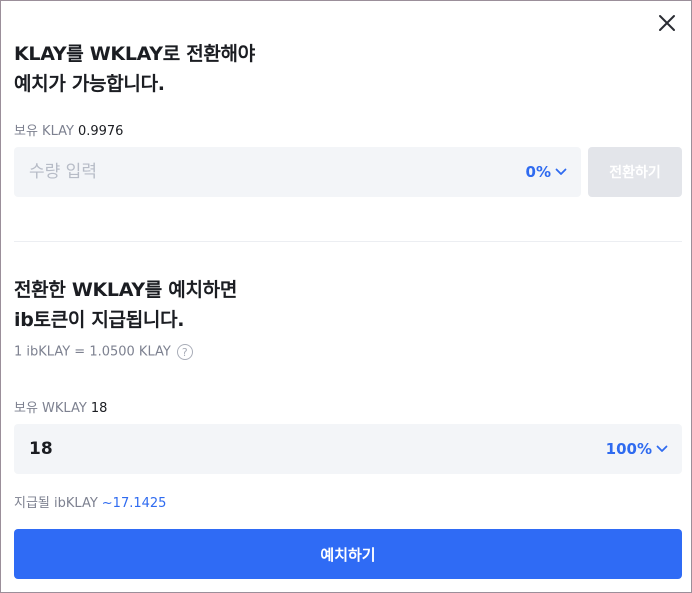  Describe the element at coordinates (348, 554) in the screenshot. I see `deposit-button: 예치하기` at that location.